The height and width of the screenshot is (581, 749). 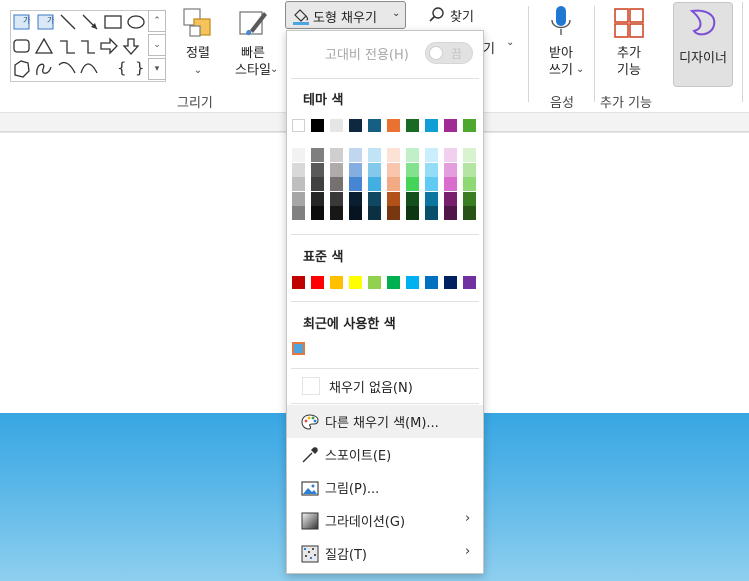 I want to click on group-separator, so click(x=594, y=54).